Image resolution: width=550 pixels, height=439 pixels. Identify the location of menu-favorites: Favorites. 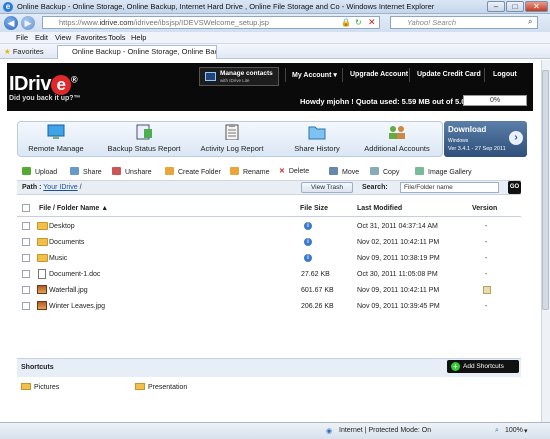
(91, 37).